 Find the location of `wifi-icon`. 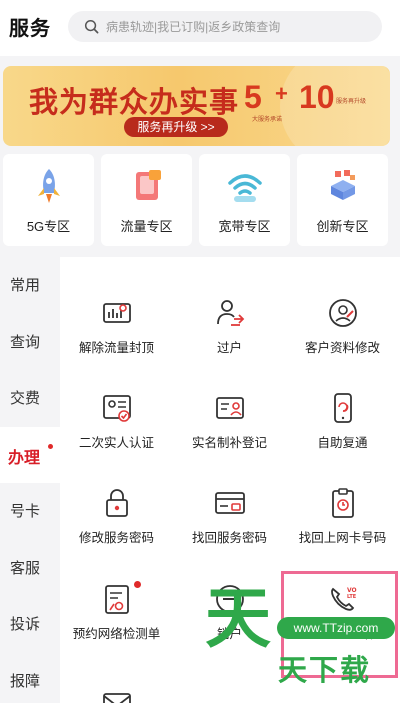

wifi-icon is located at coordinates (245, 188).